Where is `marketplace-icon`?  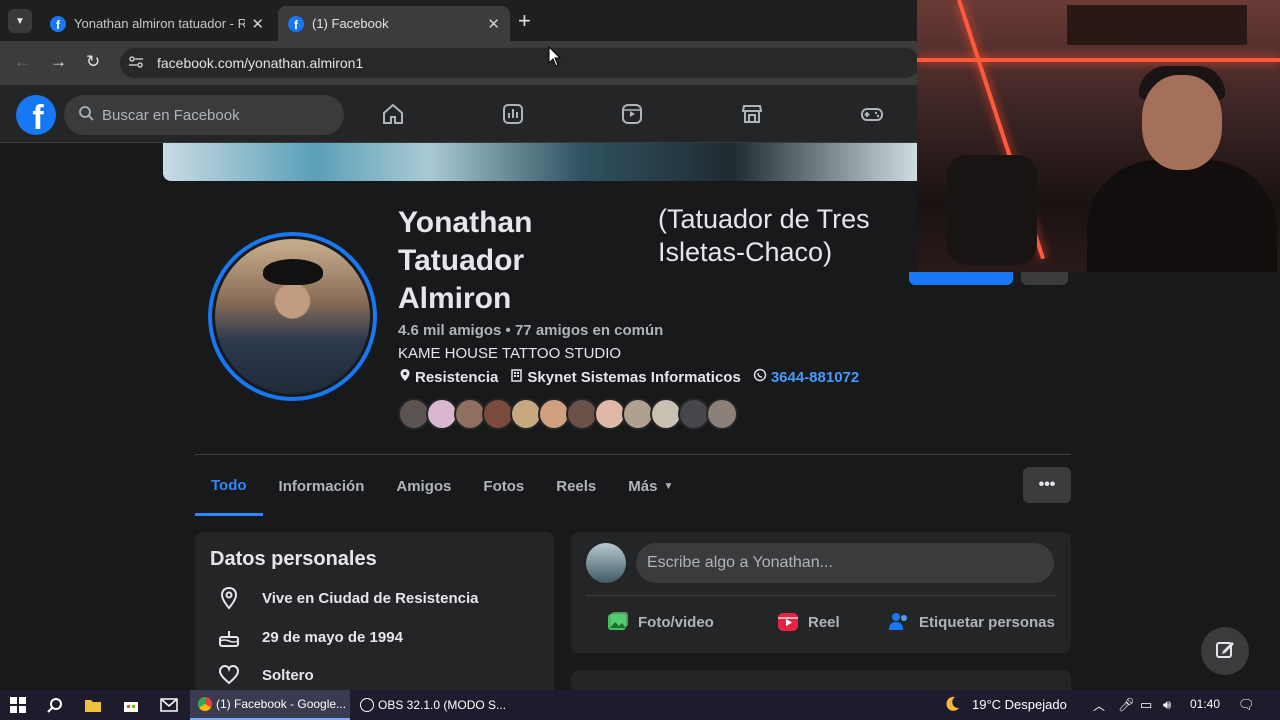
marketplace-icon is located at coordinates (752, 114).